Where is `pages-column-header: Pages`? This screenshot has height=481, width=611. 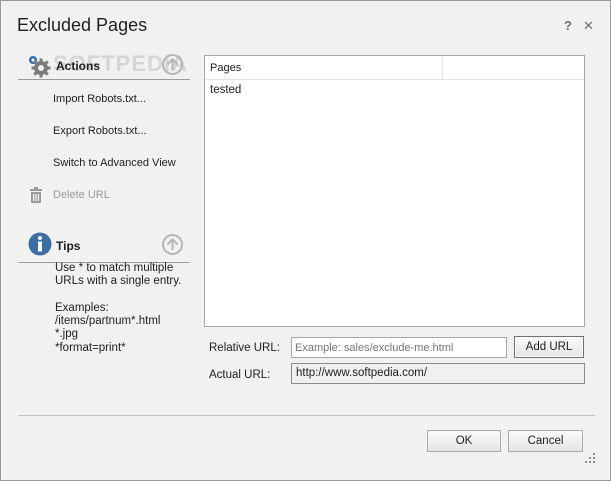
pages-column-header: Pages is located at coordinates (225, 68).